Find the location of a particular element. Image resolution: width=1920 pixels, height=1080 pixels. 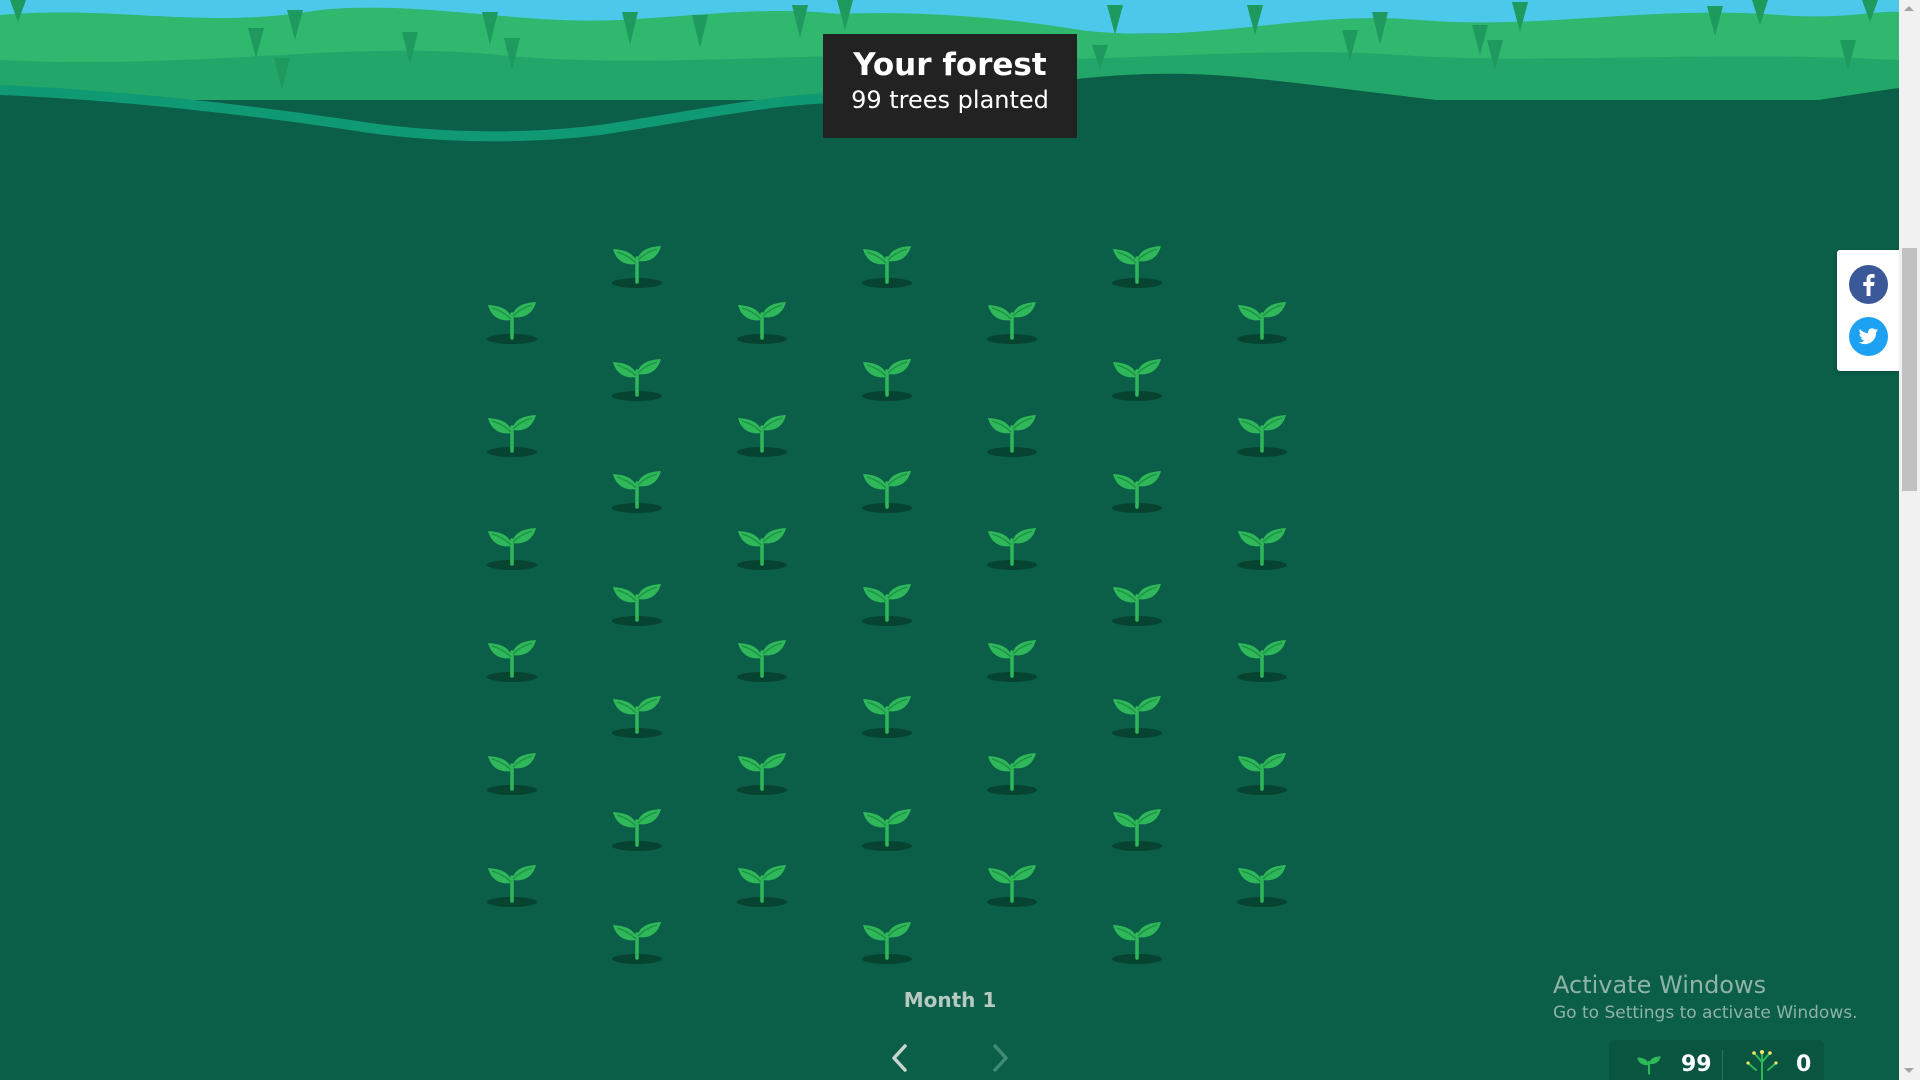

twitter-icon is located at coordinates (1868, 336).